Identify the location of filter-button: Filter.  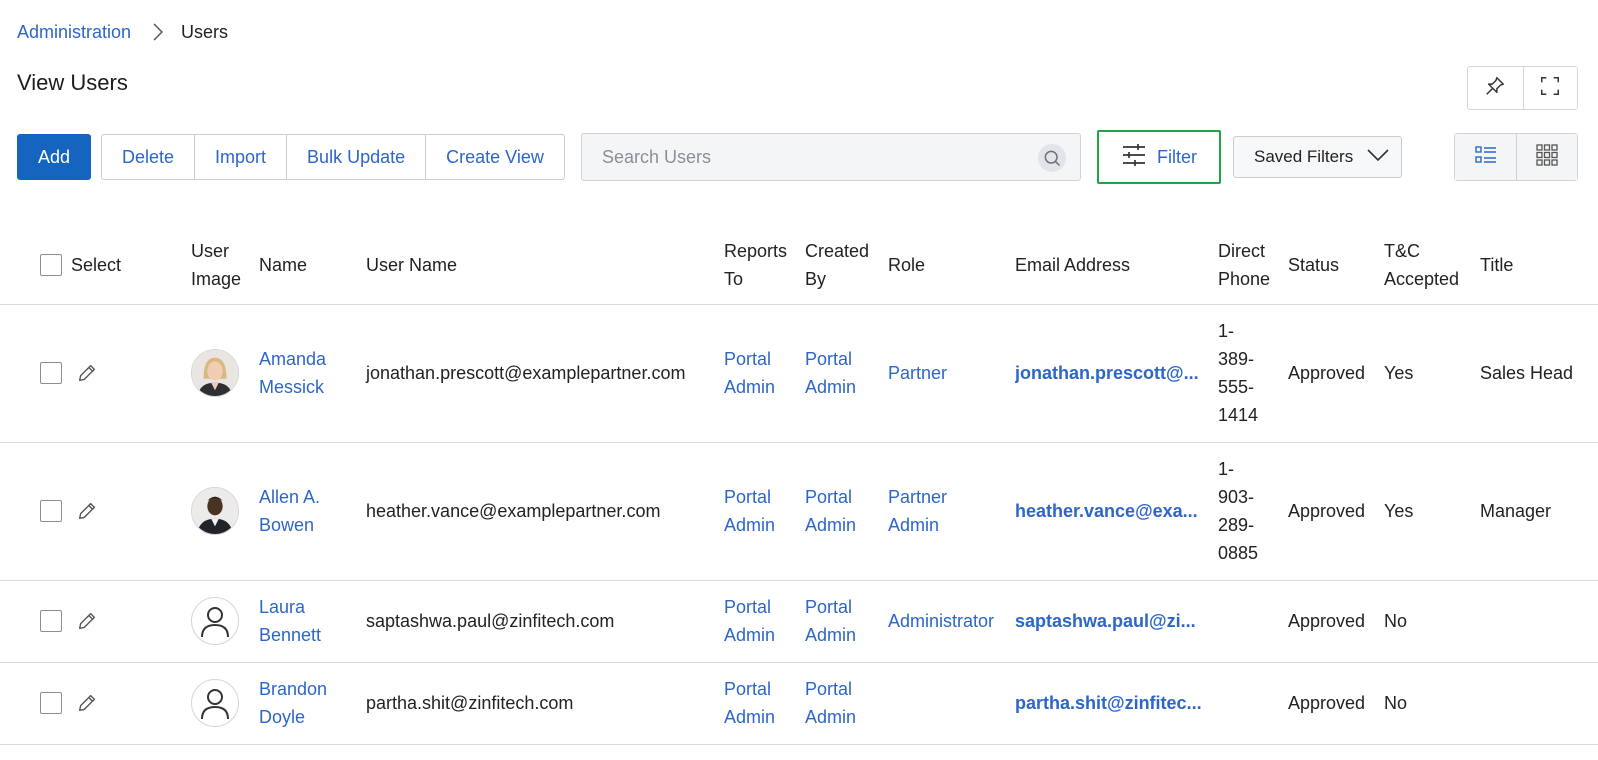
(1159, 157).